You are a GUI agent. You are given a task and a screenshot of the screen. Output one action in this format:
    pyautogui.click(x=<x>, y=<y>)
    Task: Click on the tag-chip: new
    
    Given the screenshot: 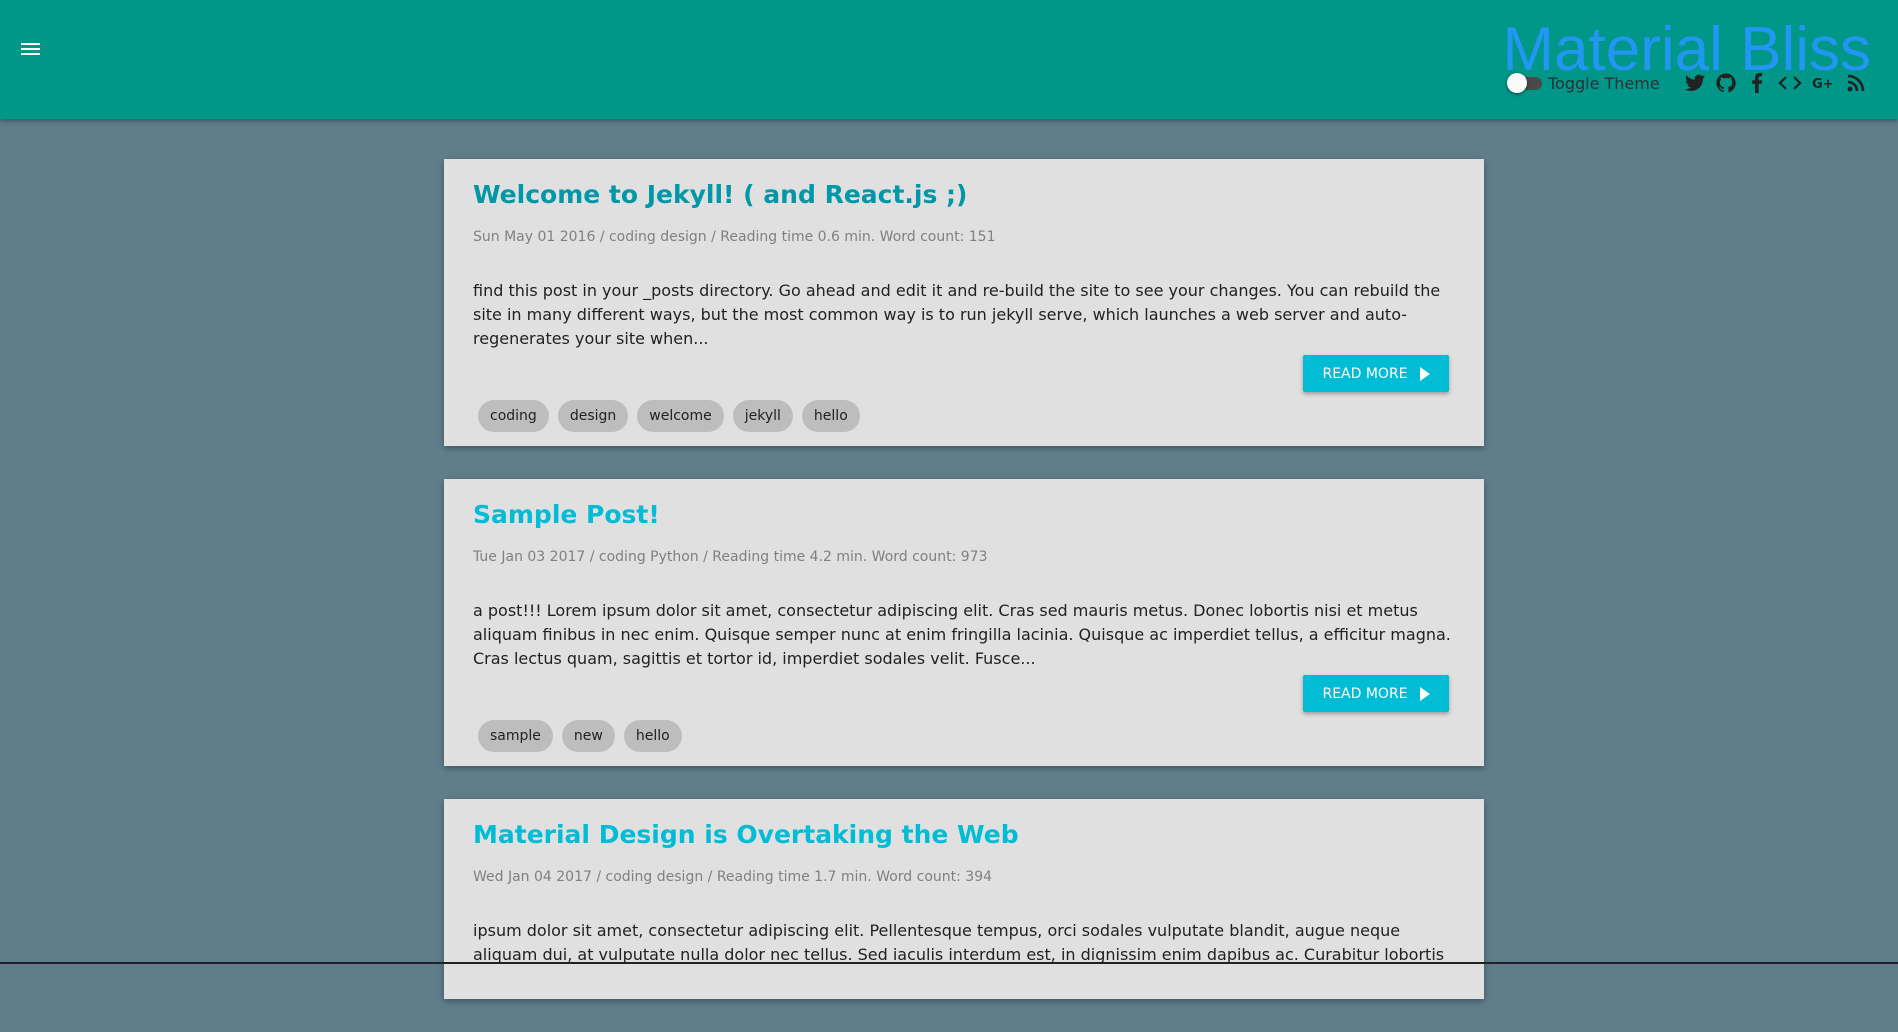 What is the action you would take?
    pyautogui.click(x=588, y=736)
    